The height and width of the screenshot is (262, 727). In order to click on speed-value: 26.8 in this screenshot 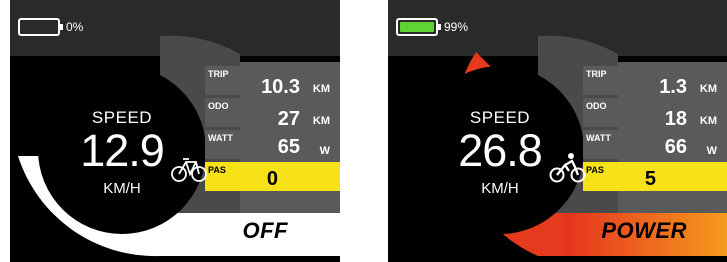, I will do `click(500, 150)`.